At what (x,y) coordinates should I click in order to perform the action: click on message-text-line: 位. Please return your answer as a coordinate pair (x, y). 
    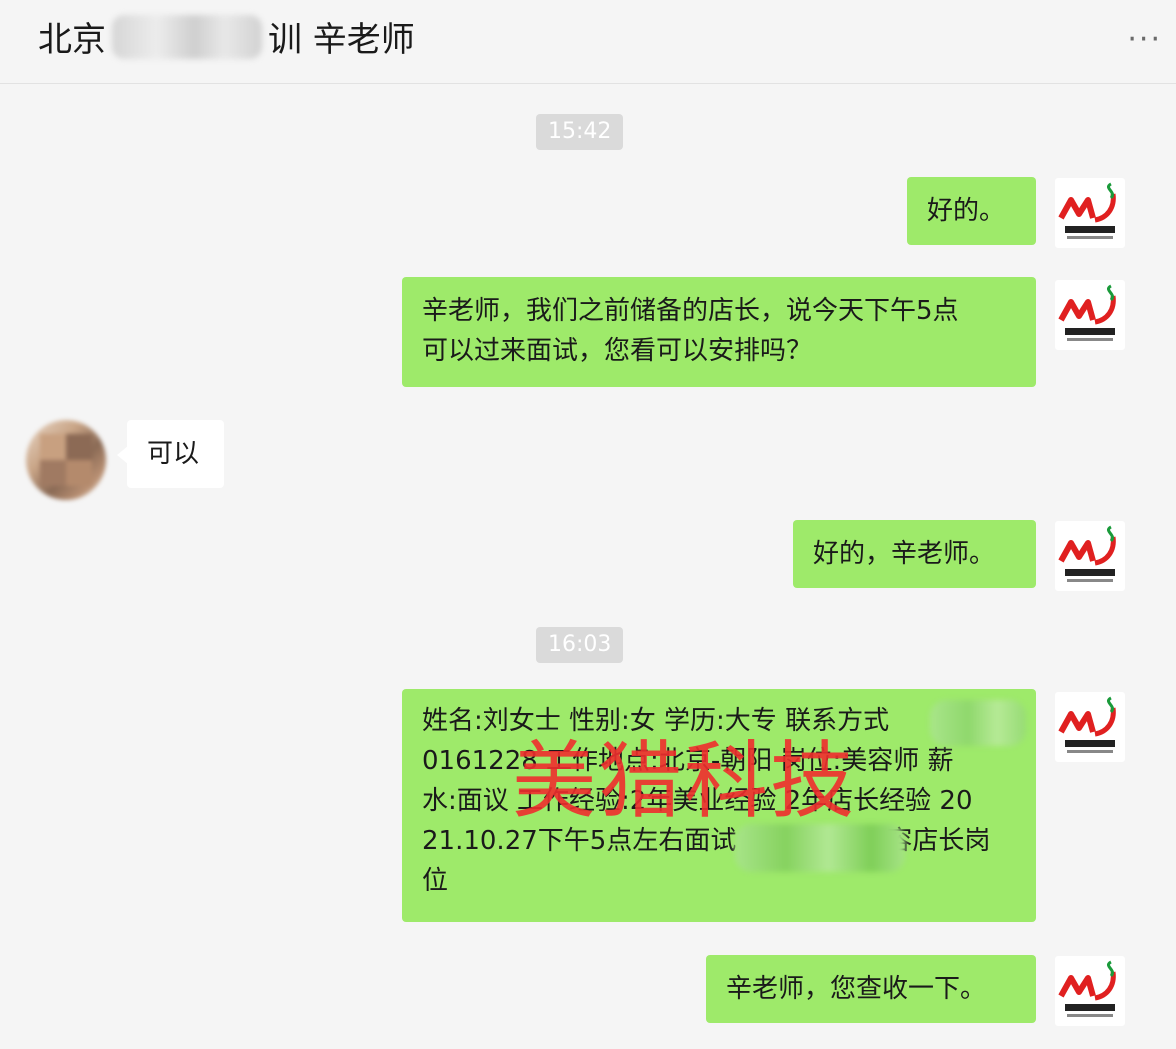
    Looking at the image, I should click on (435, 881).